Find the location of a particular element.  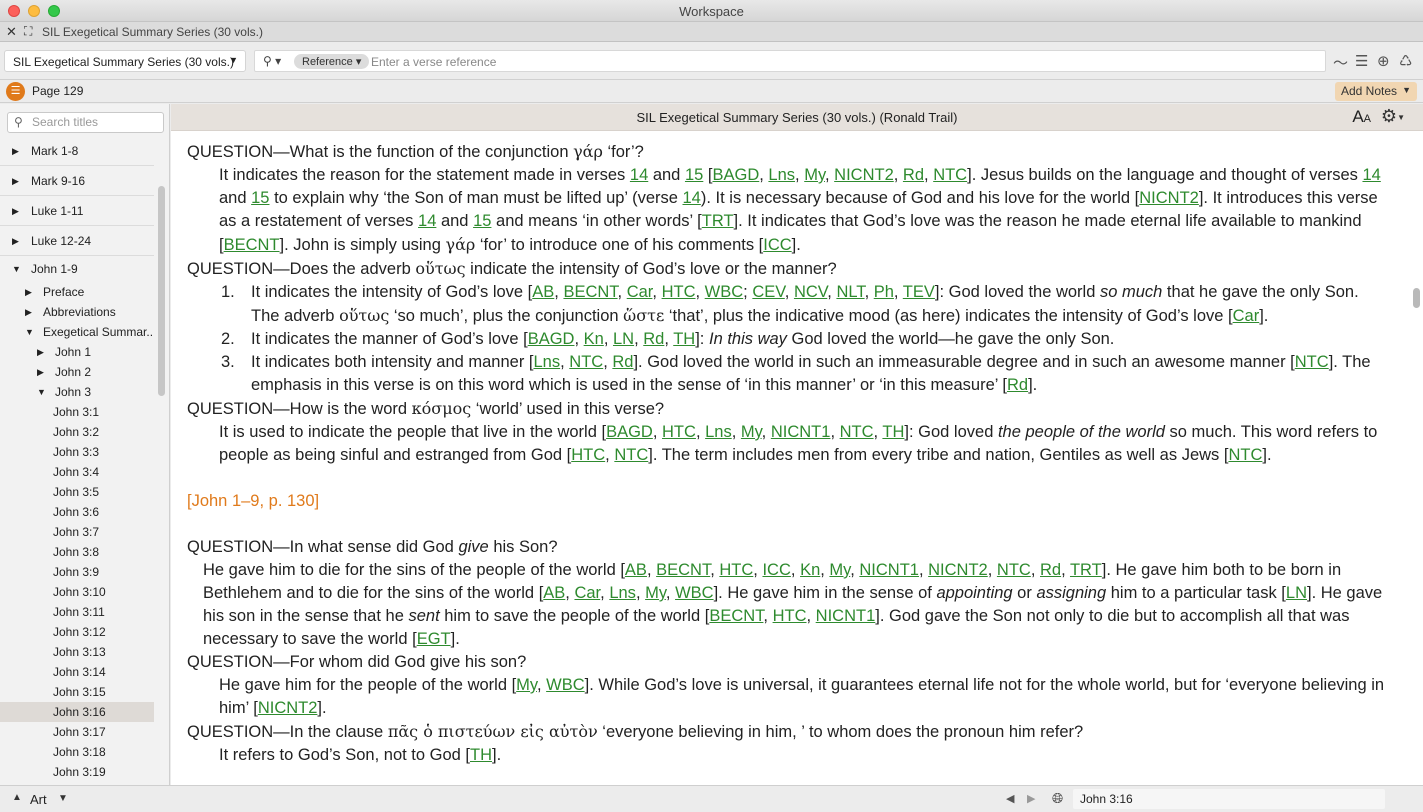

sidebar-item: ▶ Preface is located at coordinates (77, 292).